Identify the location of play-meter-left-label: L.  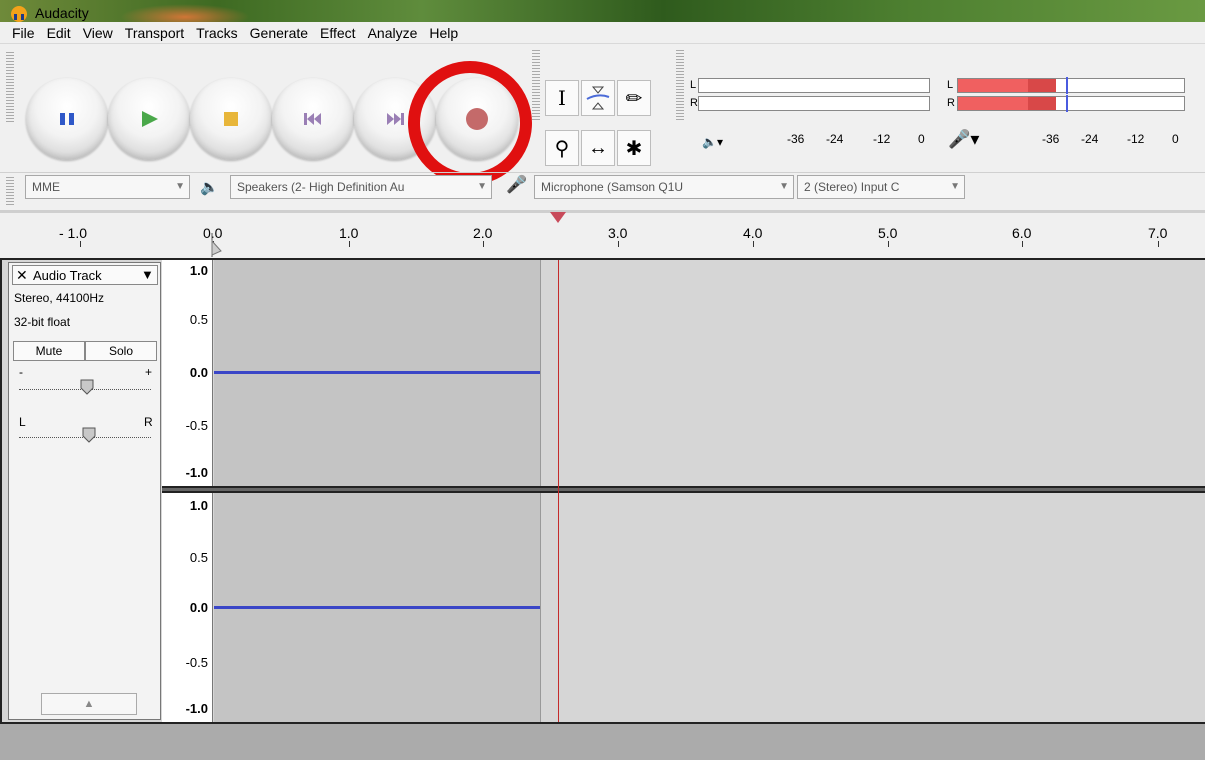
(693, 85).